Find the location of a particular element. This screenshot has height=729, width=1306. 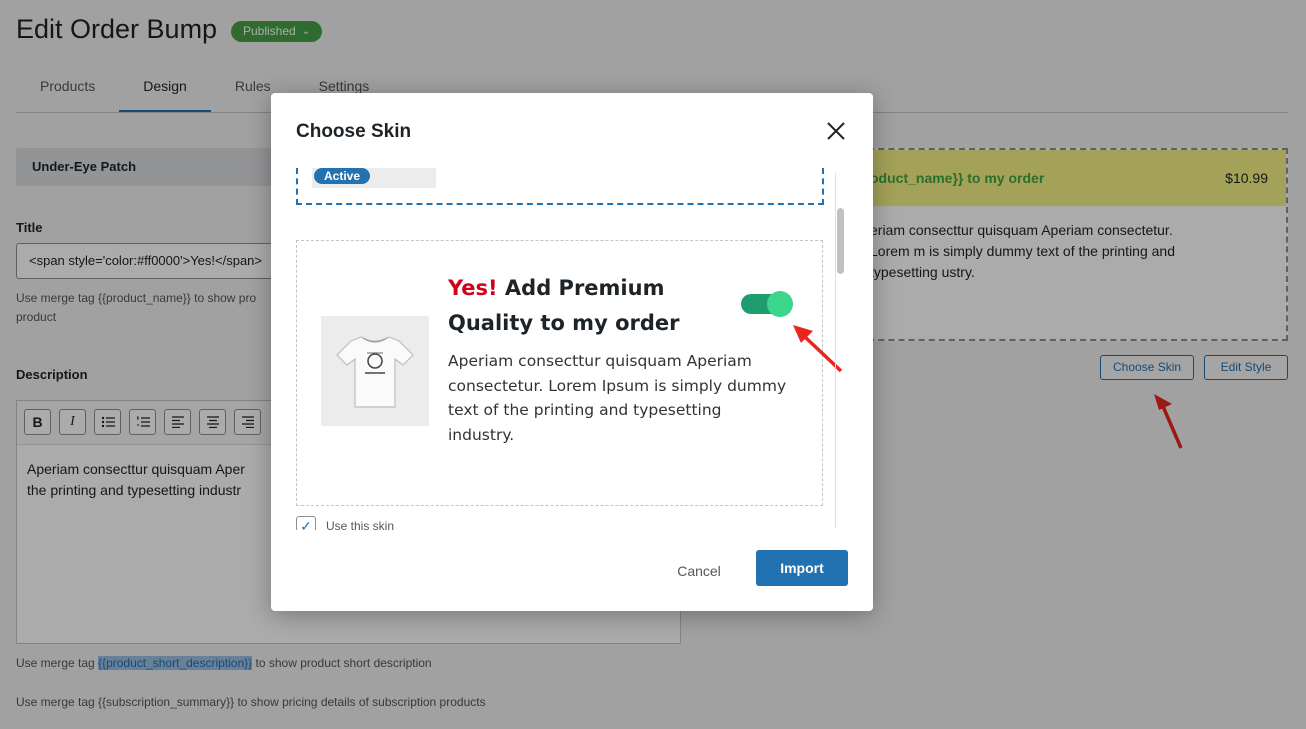

skin-toggle is located at coordinates (767, 304).